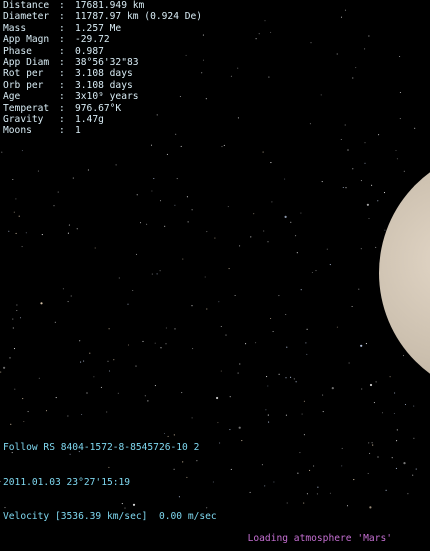 The height and width of the screenshot is (551, 430). I want to click on info-label: Orb per, so click(23, 85).